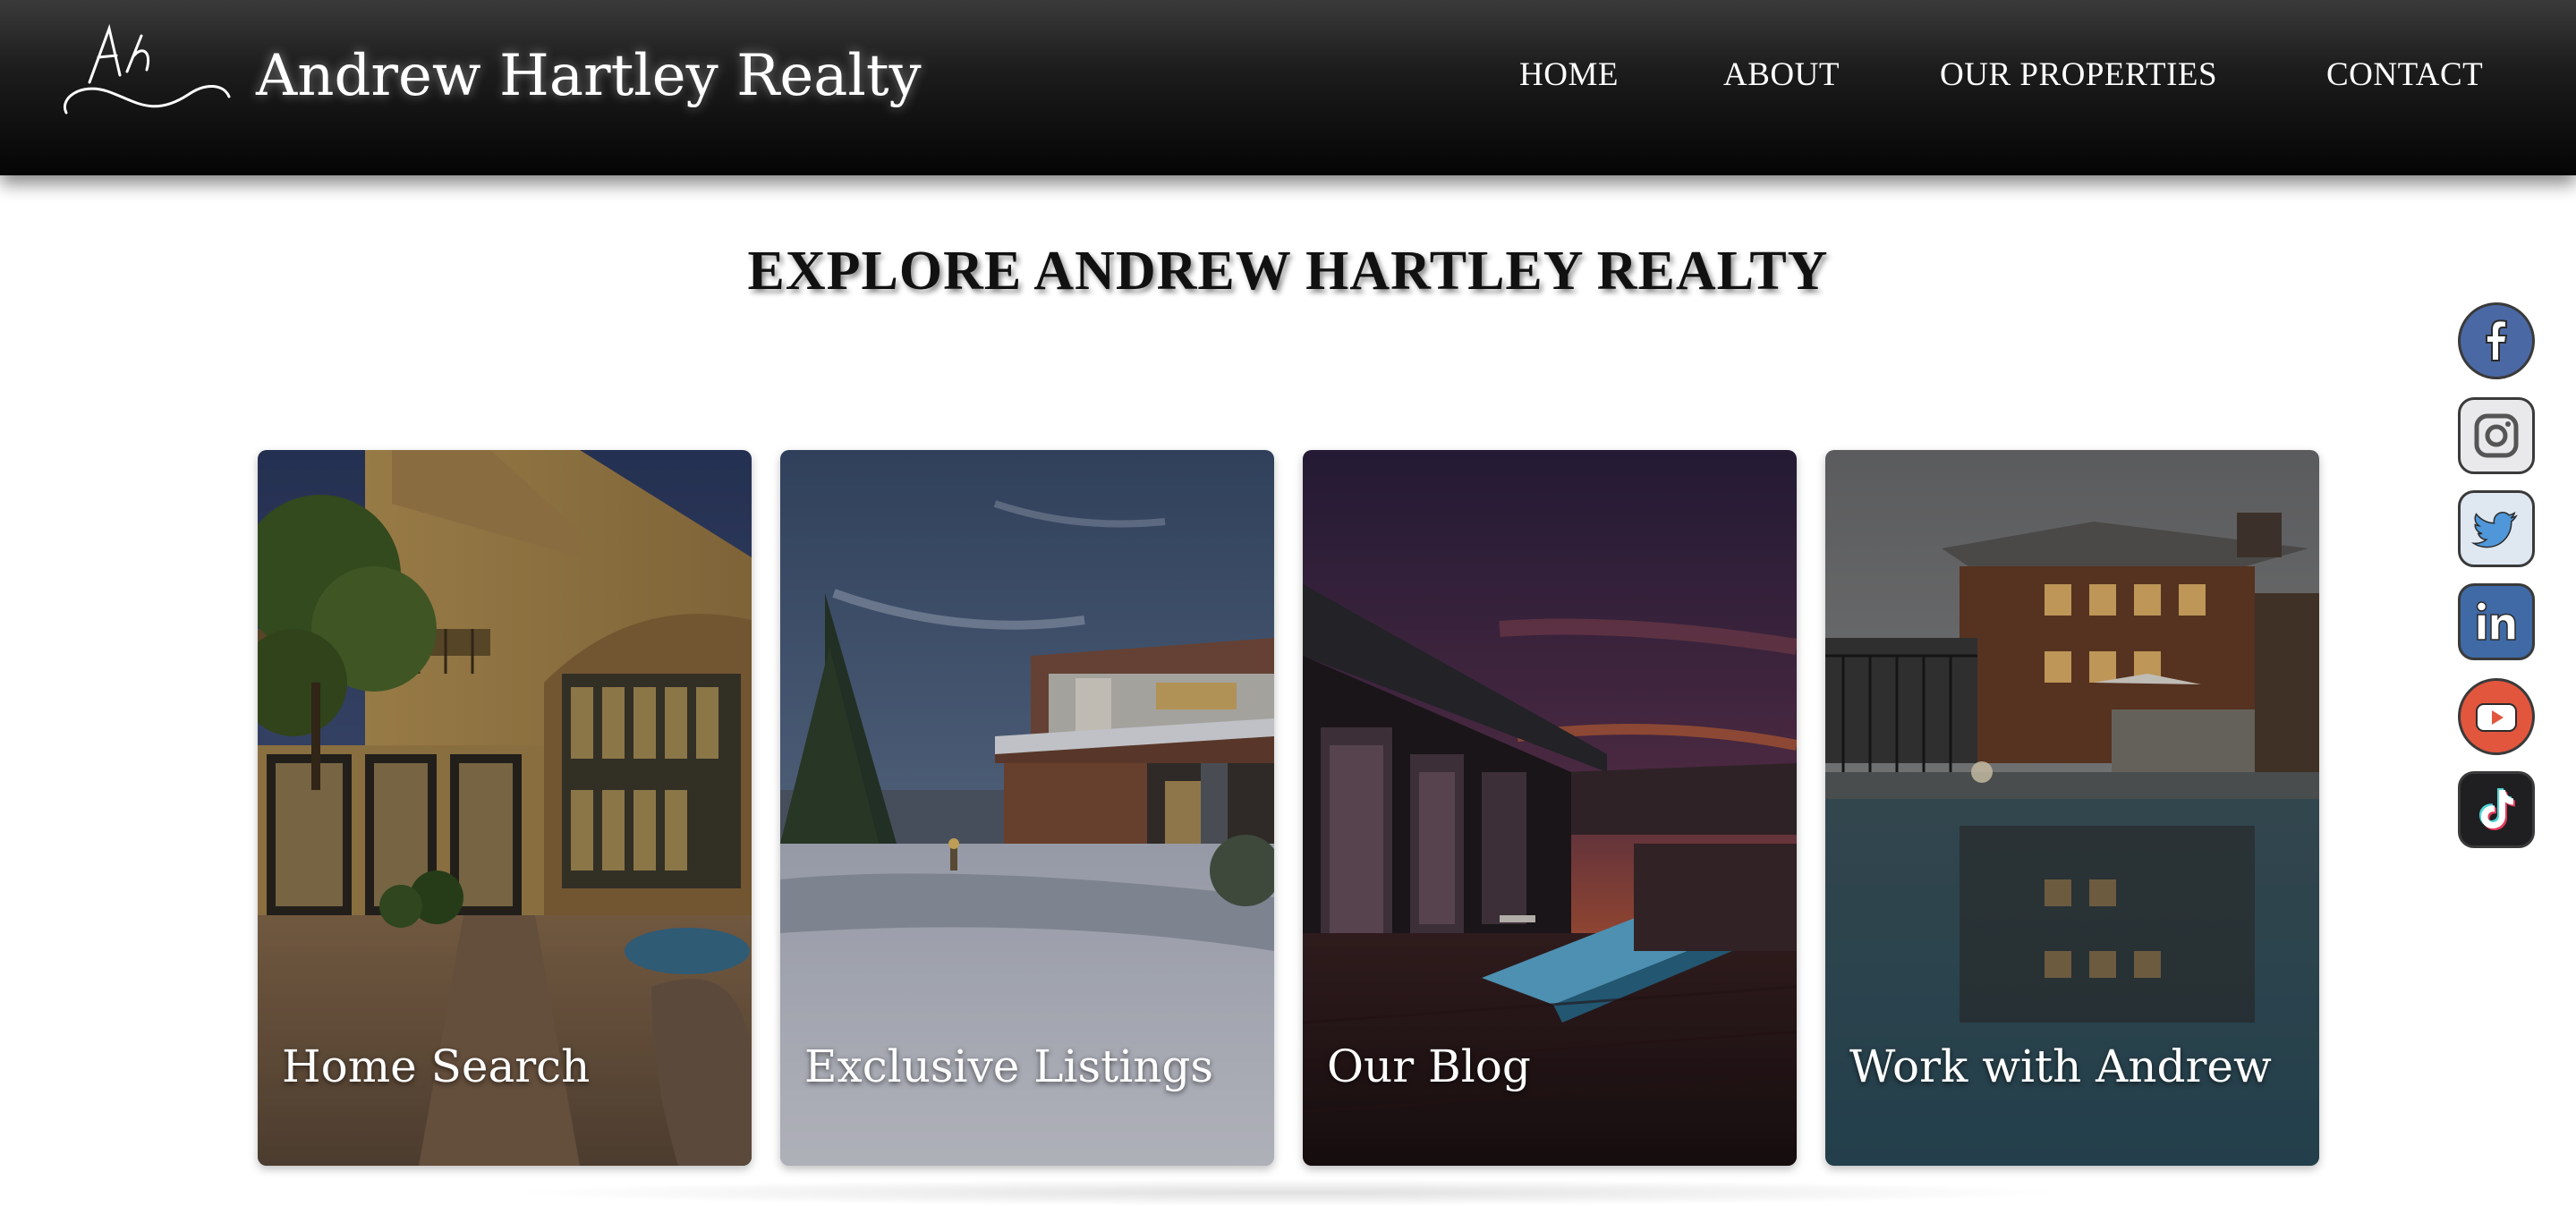  I want to click on nav-about-link: ABOUT, so click(1781, 74).